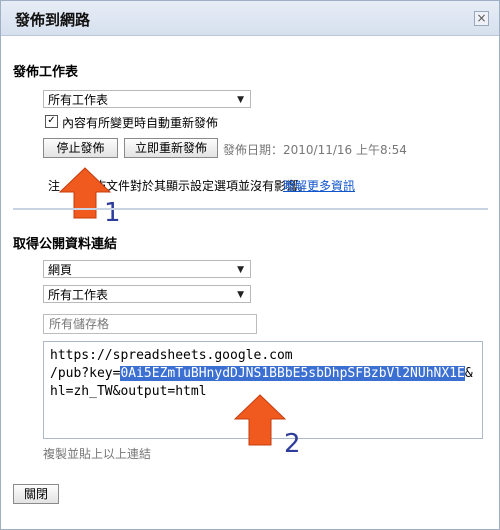 This screenshot has height=530, width=500. I want to click on close-button: 關閉, so click(36, 494).